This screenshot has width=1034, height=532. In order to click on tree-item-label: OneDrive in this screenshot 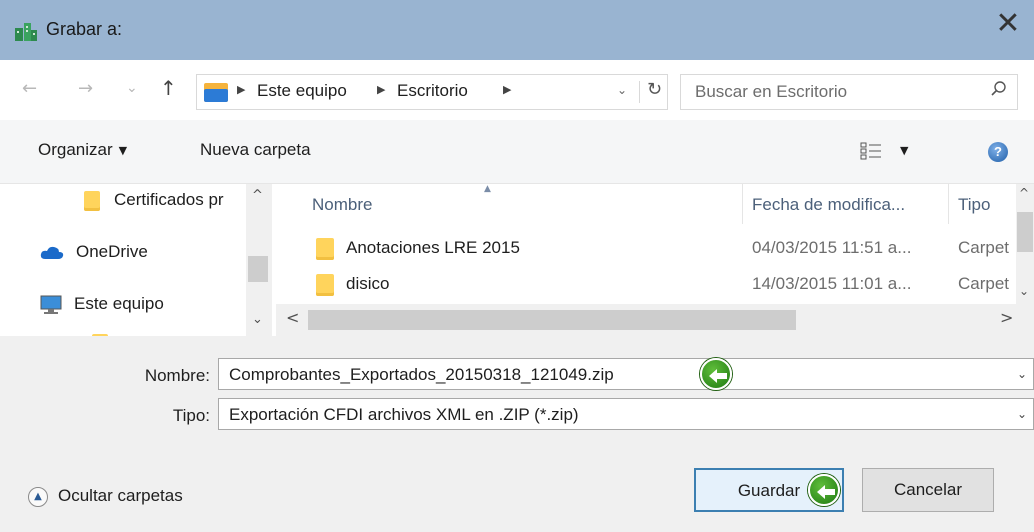, I will do `click(112, 251)`.